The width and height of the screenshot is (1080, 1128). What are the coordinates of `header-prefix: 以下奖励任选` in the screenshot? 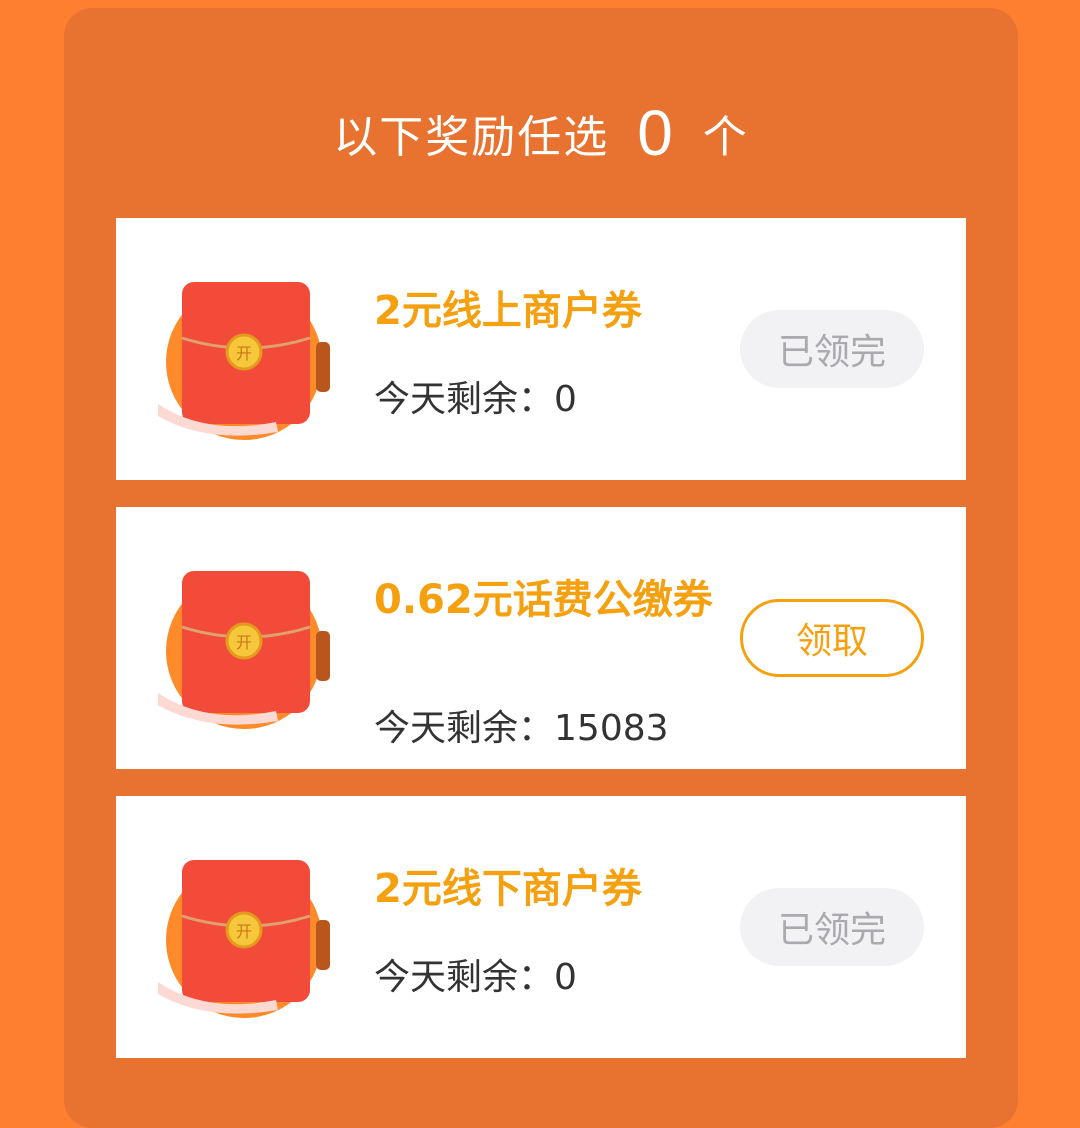 It's located at (471, 137).